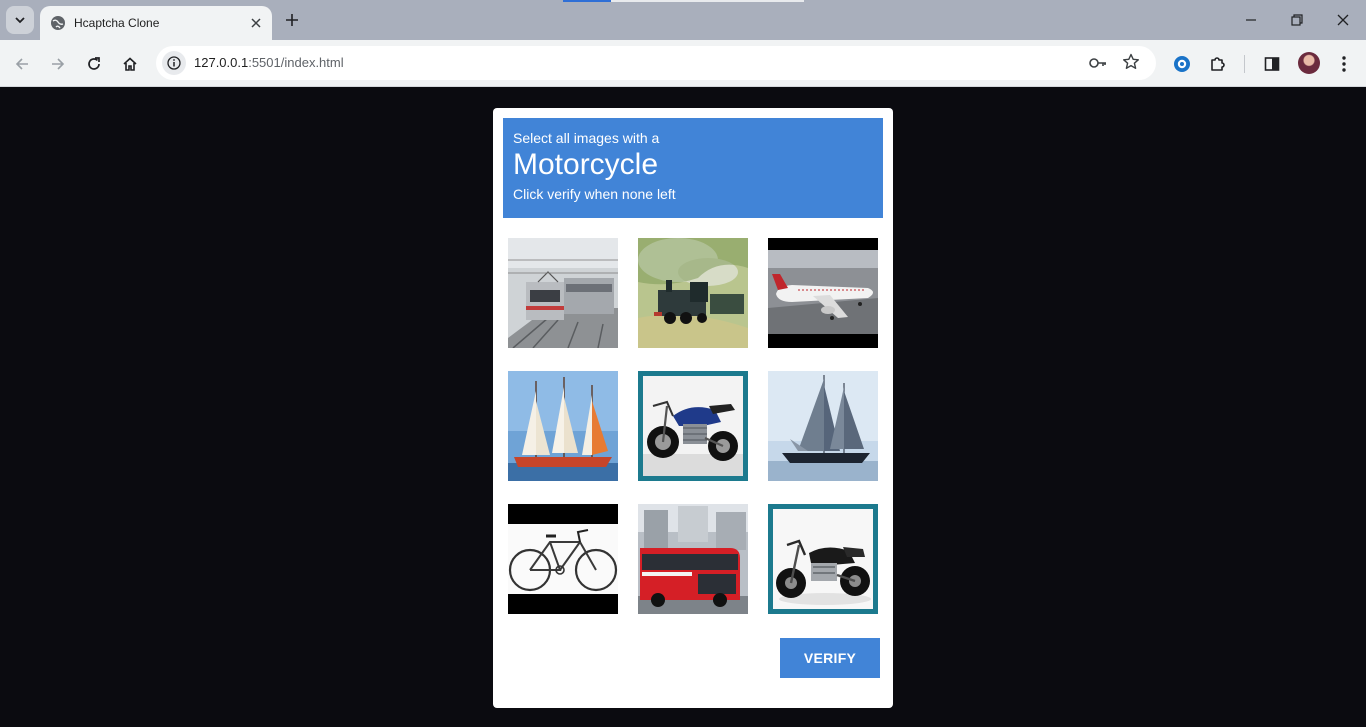 The height and width of the screenshot is (727, 1366). What do you see at coordinates (683, 20) in the screenshot?
I see `tab-strip: Hcaptcha Clone` at bounding box center [683, 20].